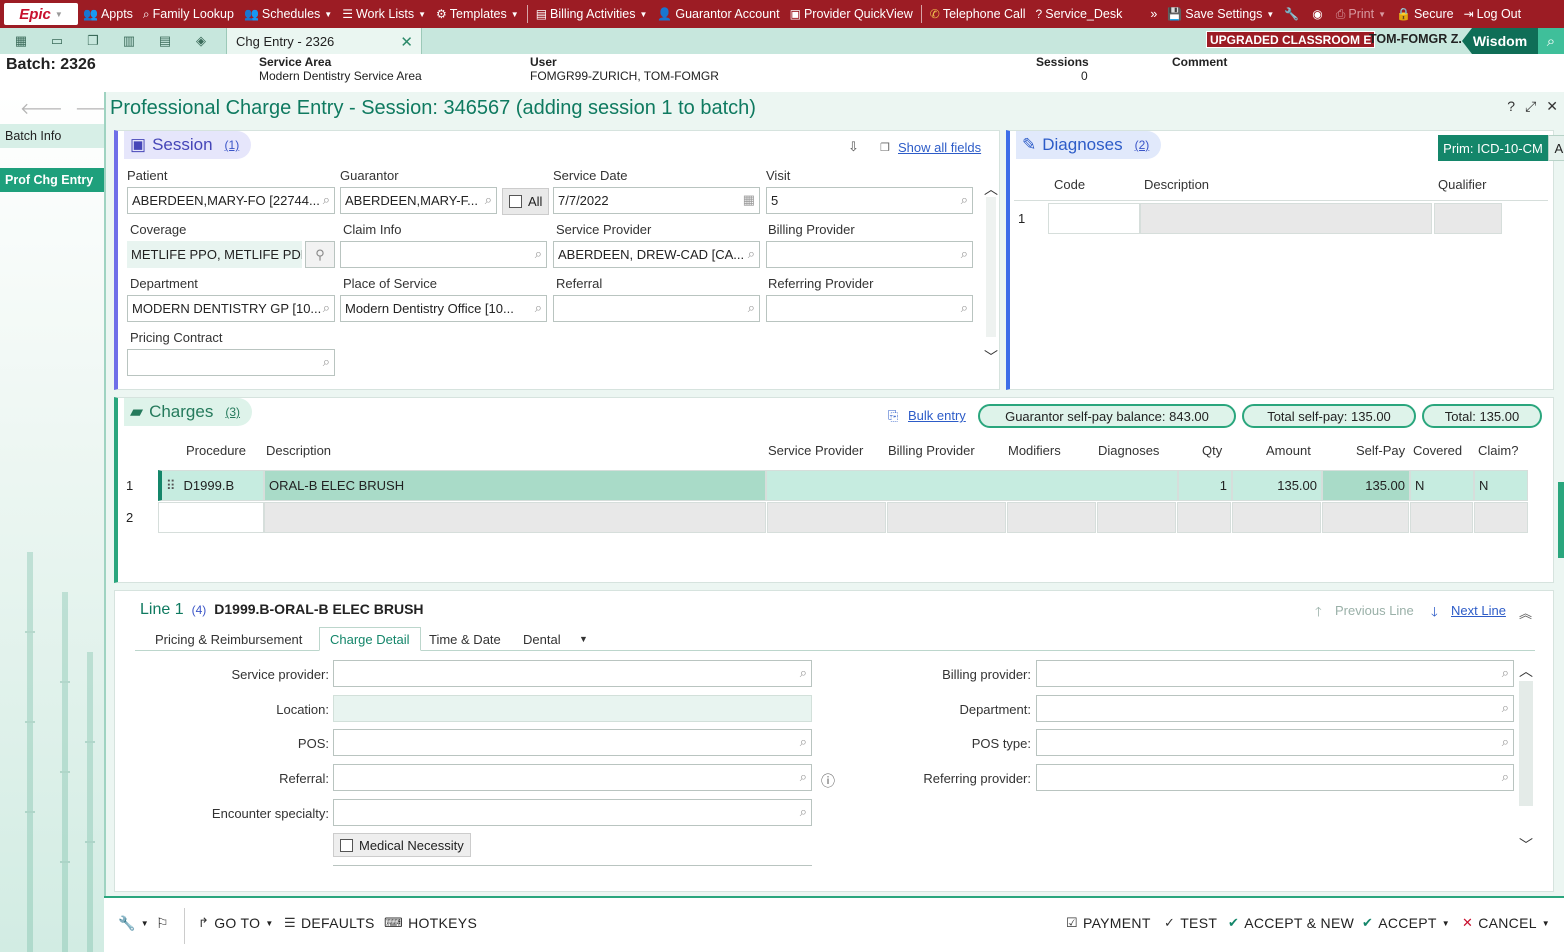 This screenshot has height=952, width=1564. What do you see at coordinates (1468, 218) in the screenshot?
I see `diagnosis-qualifier-cell` at bounding box center [1468, 218].